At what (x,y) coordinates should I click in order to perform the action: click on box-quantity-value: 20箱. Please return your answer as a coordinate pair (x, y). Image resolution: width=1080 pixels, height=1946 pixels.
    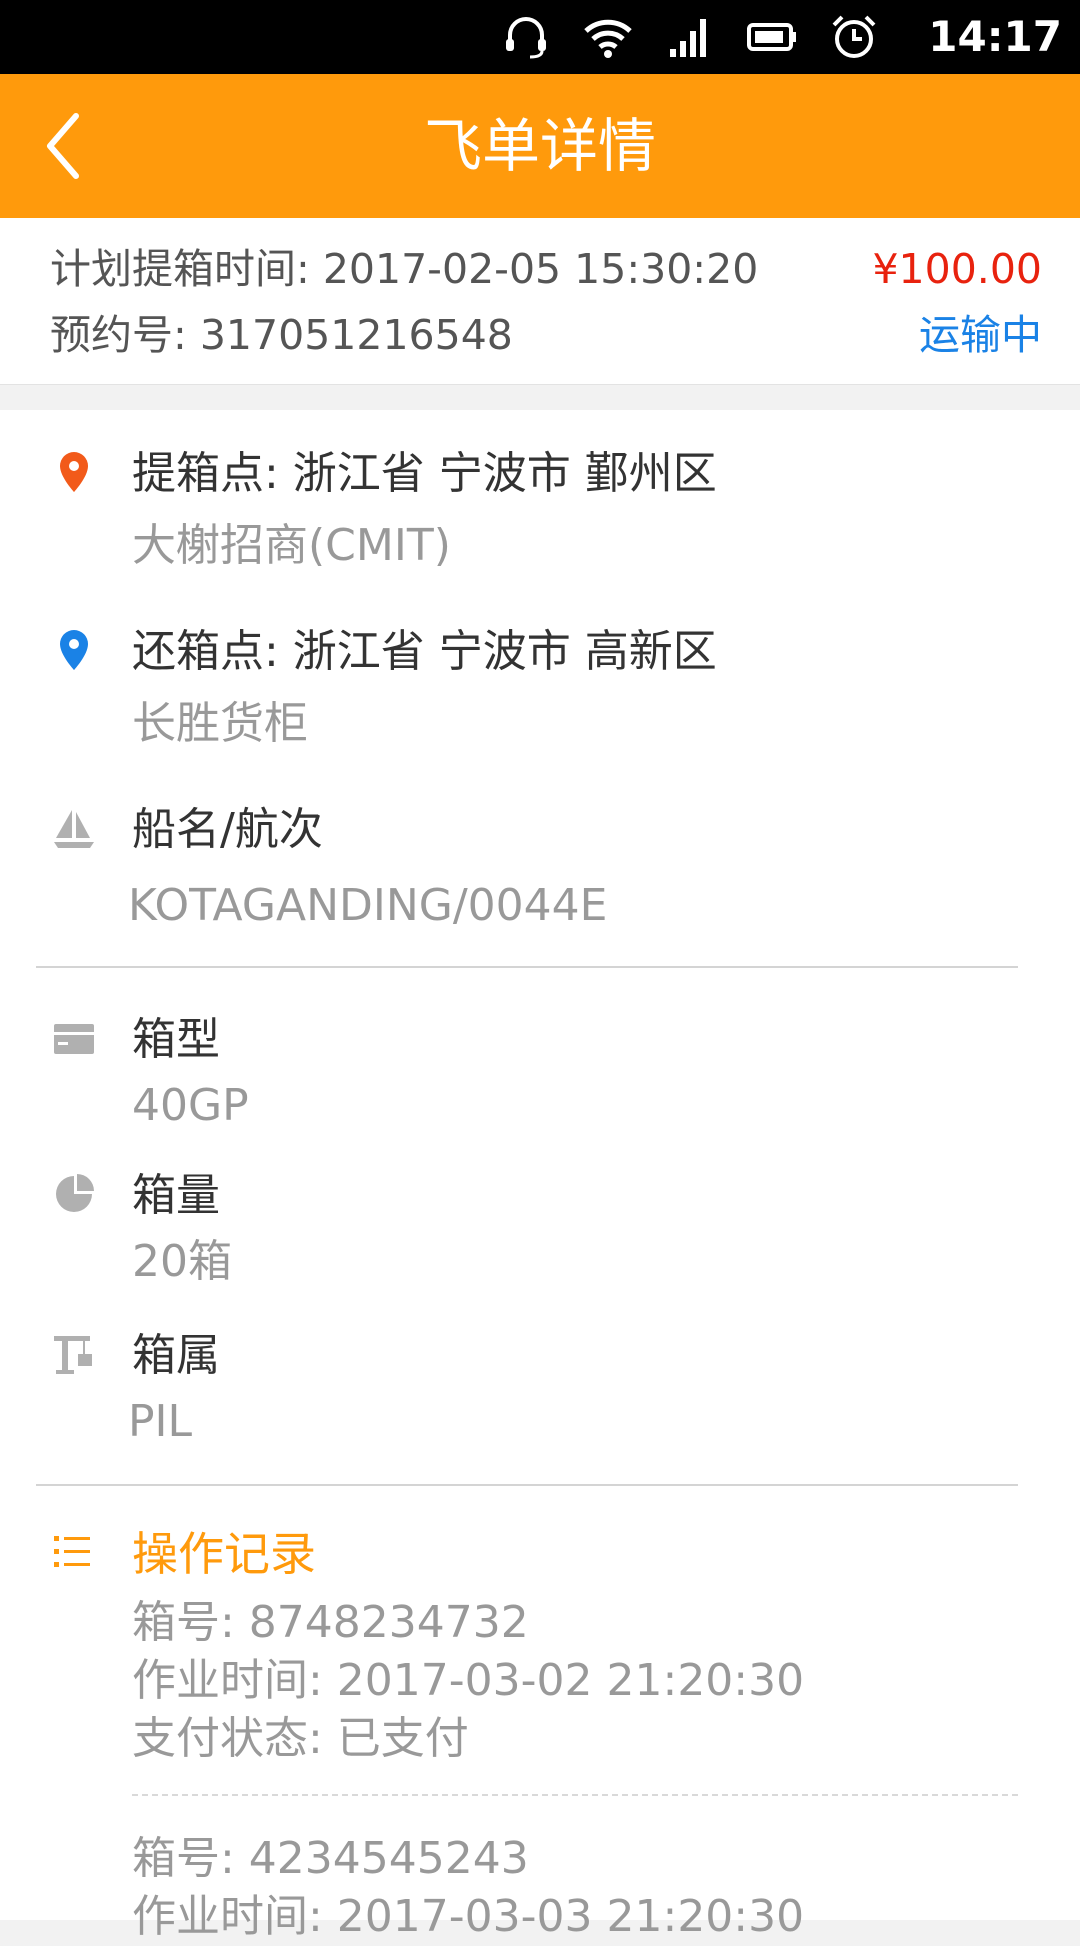
    Looking at the image, I should click on (182, 1261).